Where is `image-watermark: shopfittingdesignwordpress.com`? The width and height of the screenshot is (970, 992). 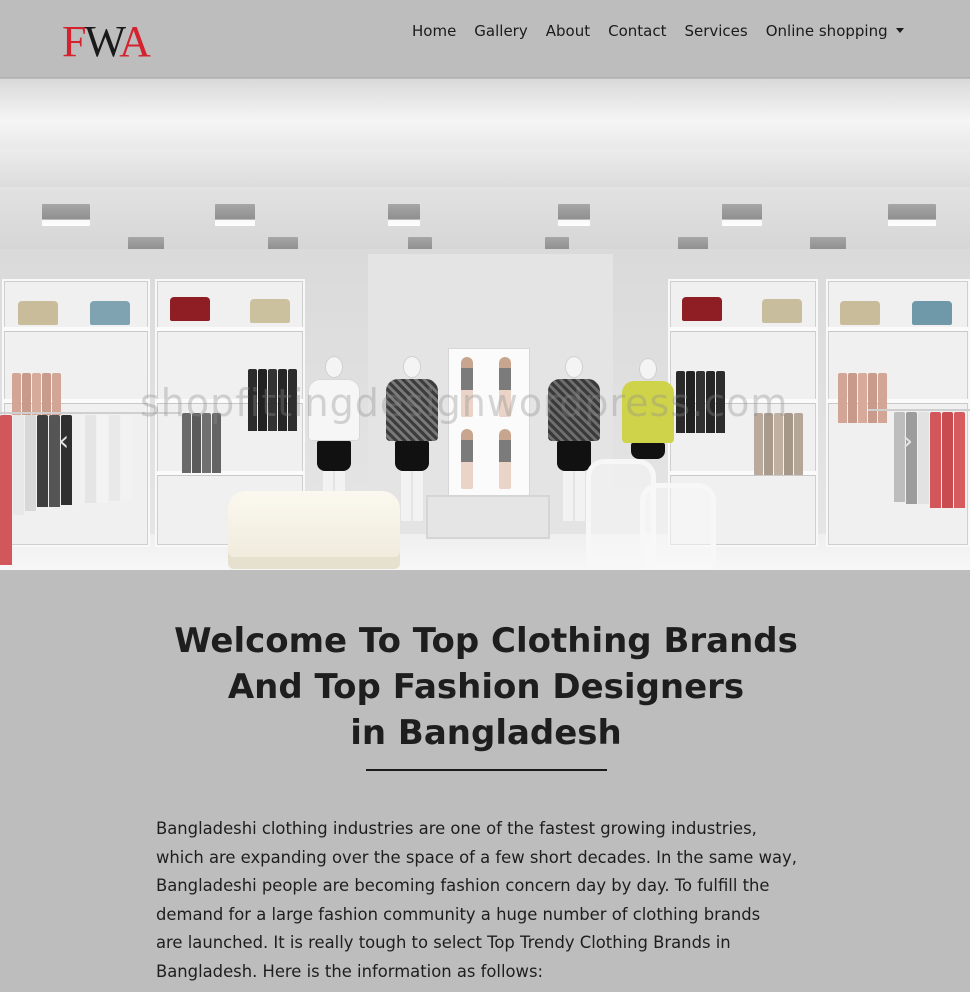 image-watermark: shopfittingdesignwordpress.com is located at coordinates (464, 403).